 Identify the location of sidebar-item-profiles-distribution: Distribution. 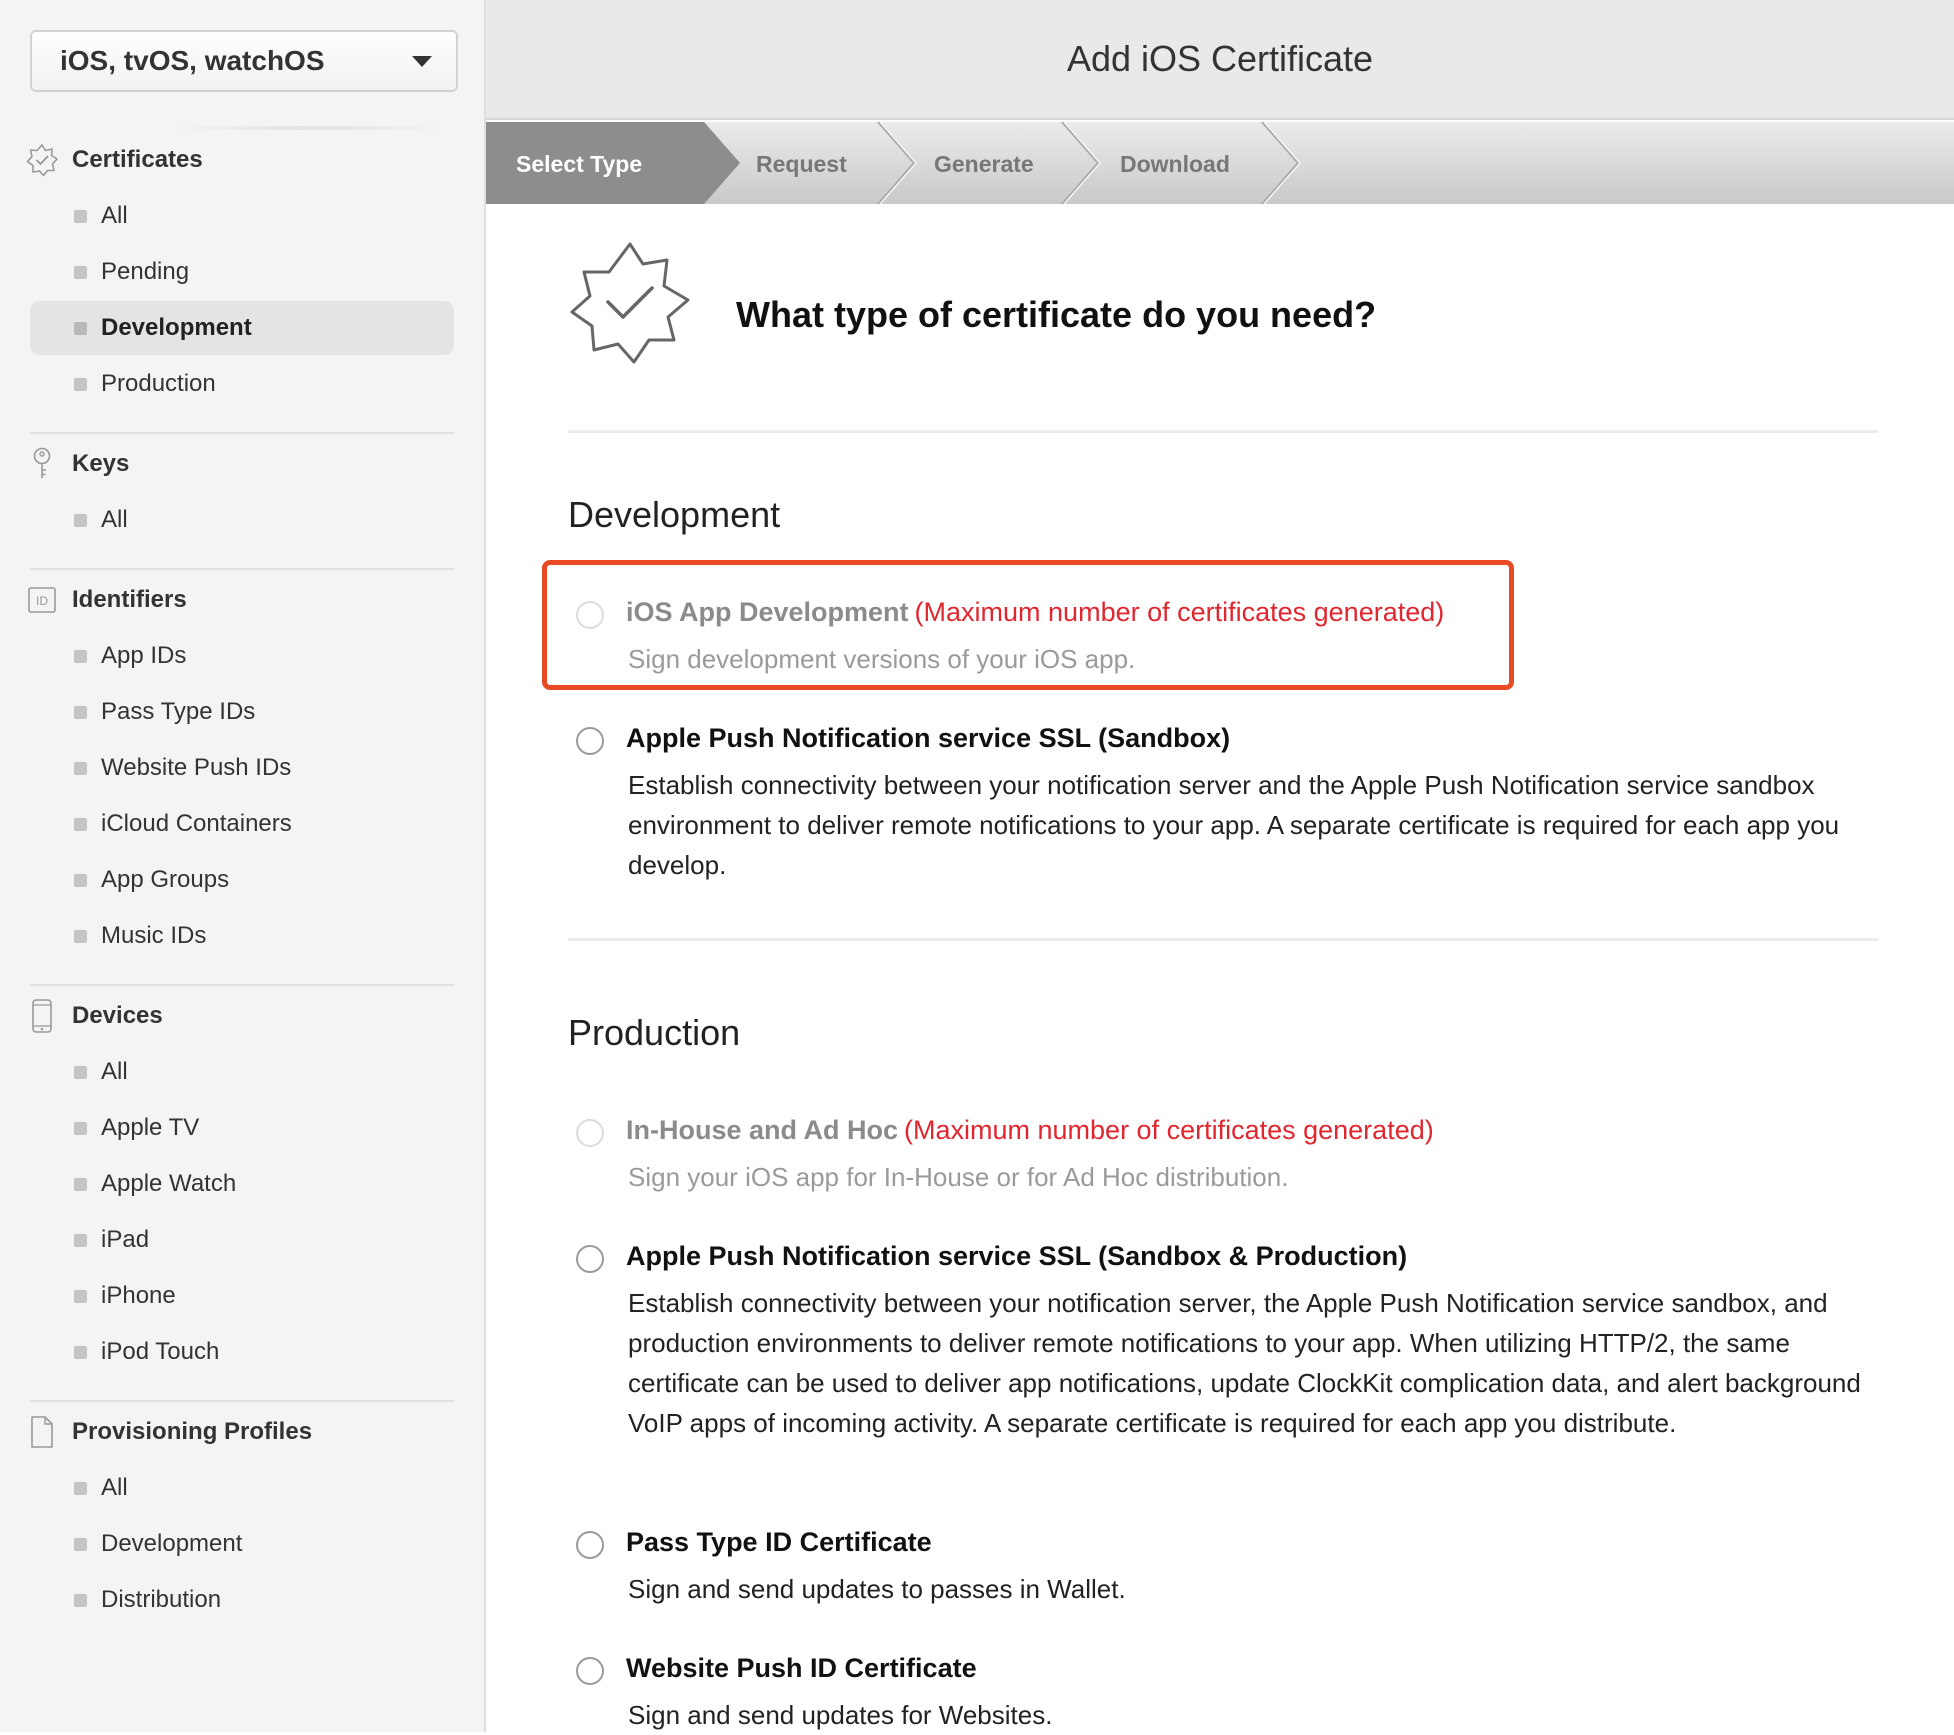
(242, 1600).